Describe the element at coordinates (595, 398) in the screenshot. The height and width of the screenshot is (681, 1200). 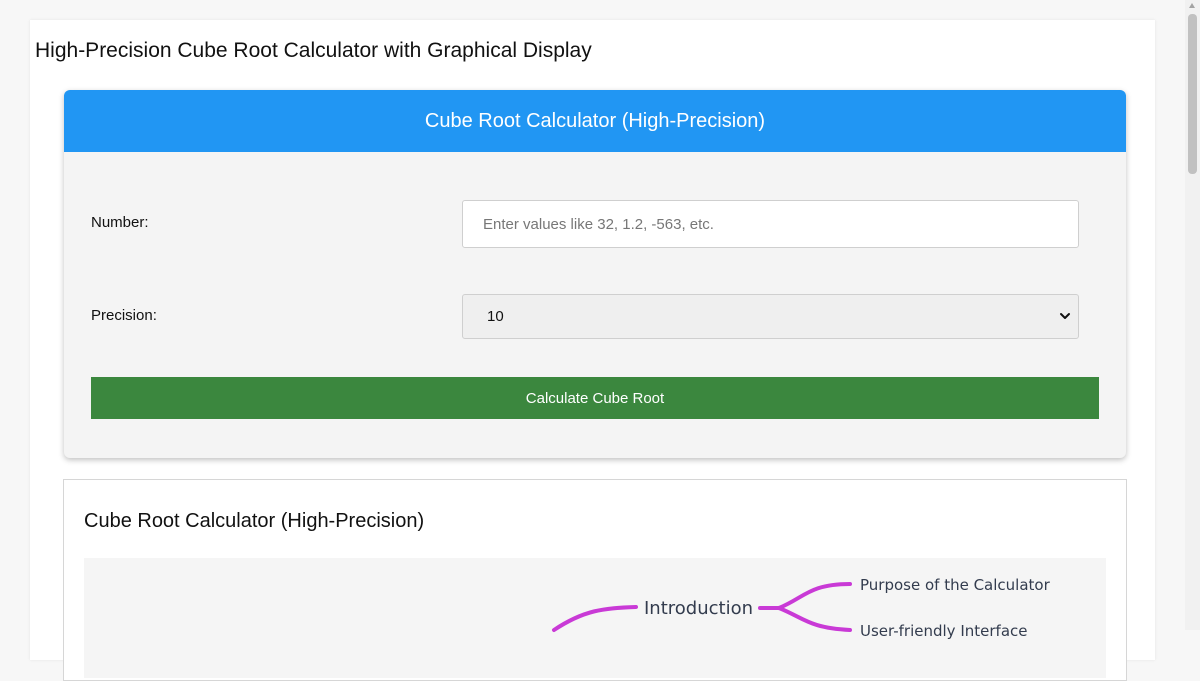
I see `calculate-cube-root-button: Calculate Cube Root` at that location.